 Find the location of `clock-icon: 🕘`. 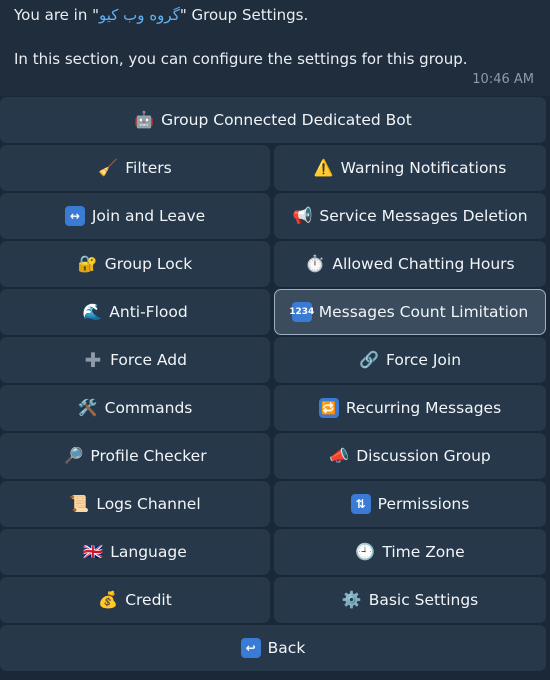

clock-icon: 🕘 is located at coordinates (365, 551).